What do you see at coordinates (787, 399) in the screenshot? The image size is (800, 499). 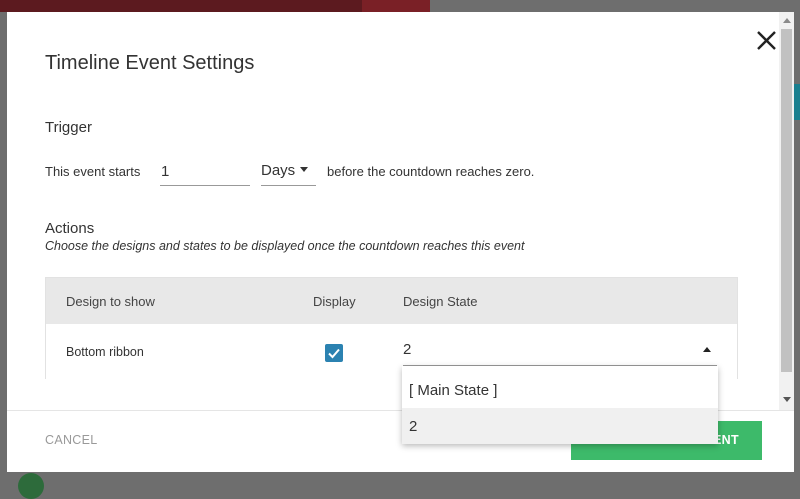 I see `scroll-down-arrow-icon` at bounding box center [787, 399].